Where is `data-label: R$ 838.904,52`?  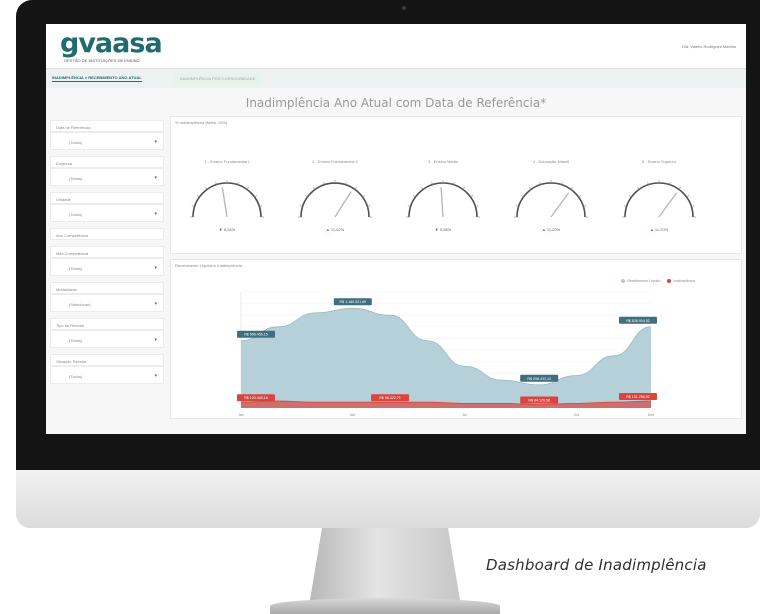
data-label: R$ 838.904,52 is located at coordinates (638, 320).